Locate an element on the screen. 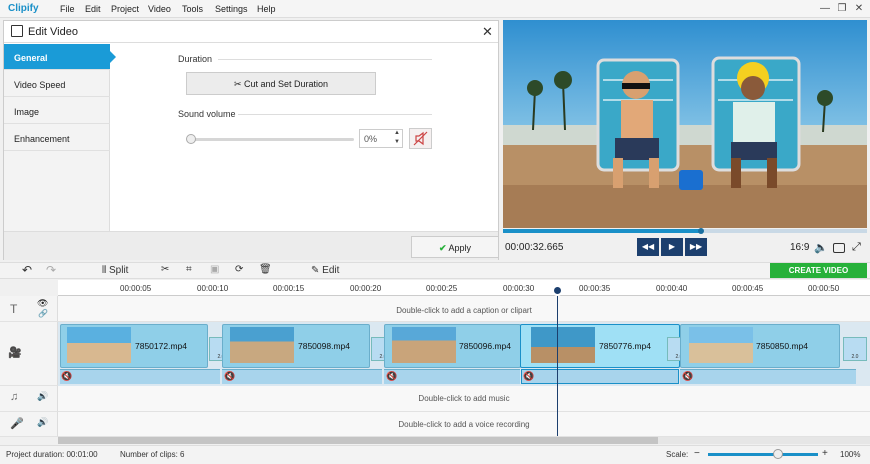 This screenshot has height=464, width=870. split-button: ⫴ Split is located at coordinates (115, 270).